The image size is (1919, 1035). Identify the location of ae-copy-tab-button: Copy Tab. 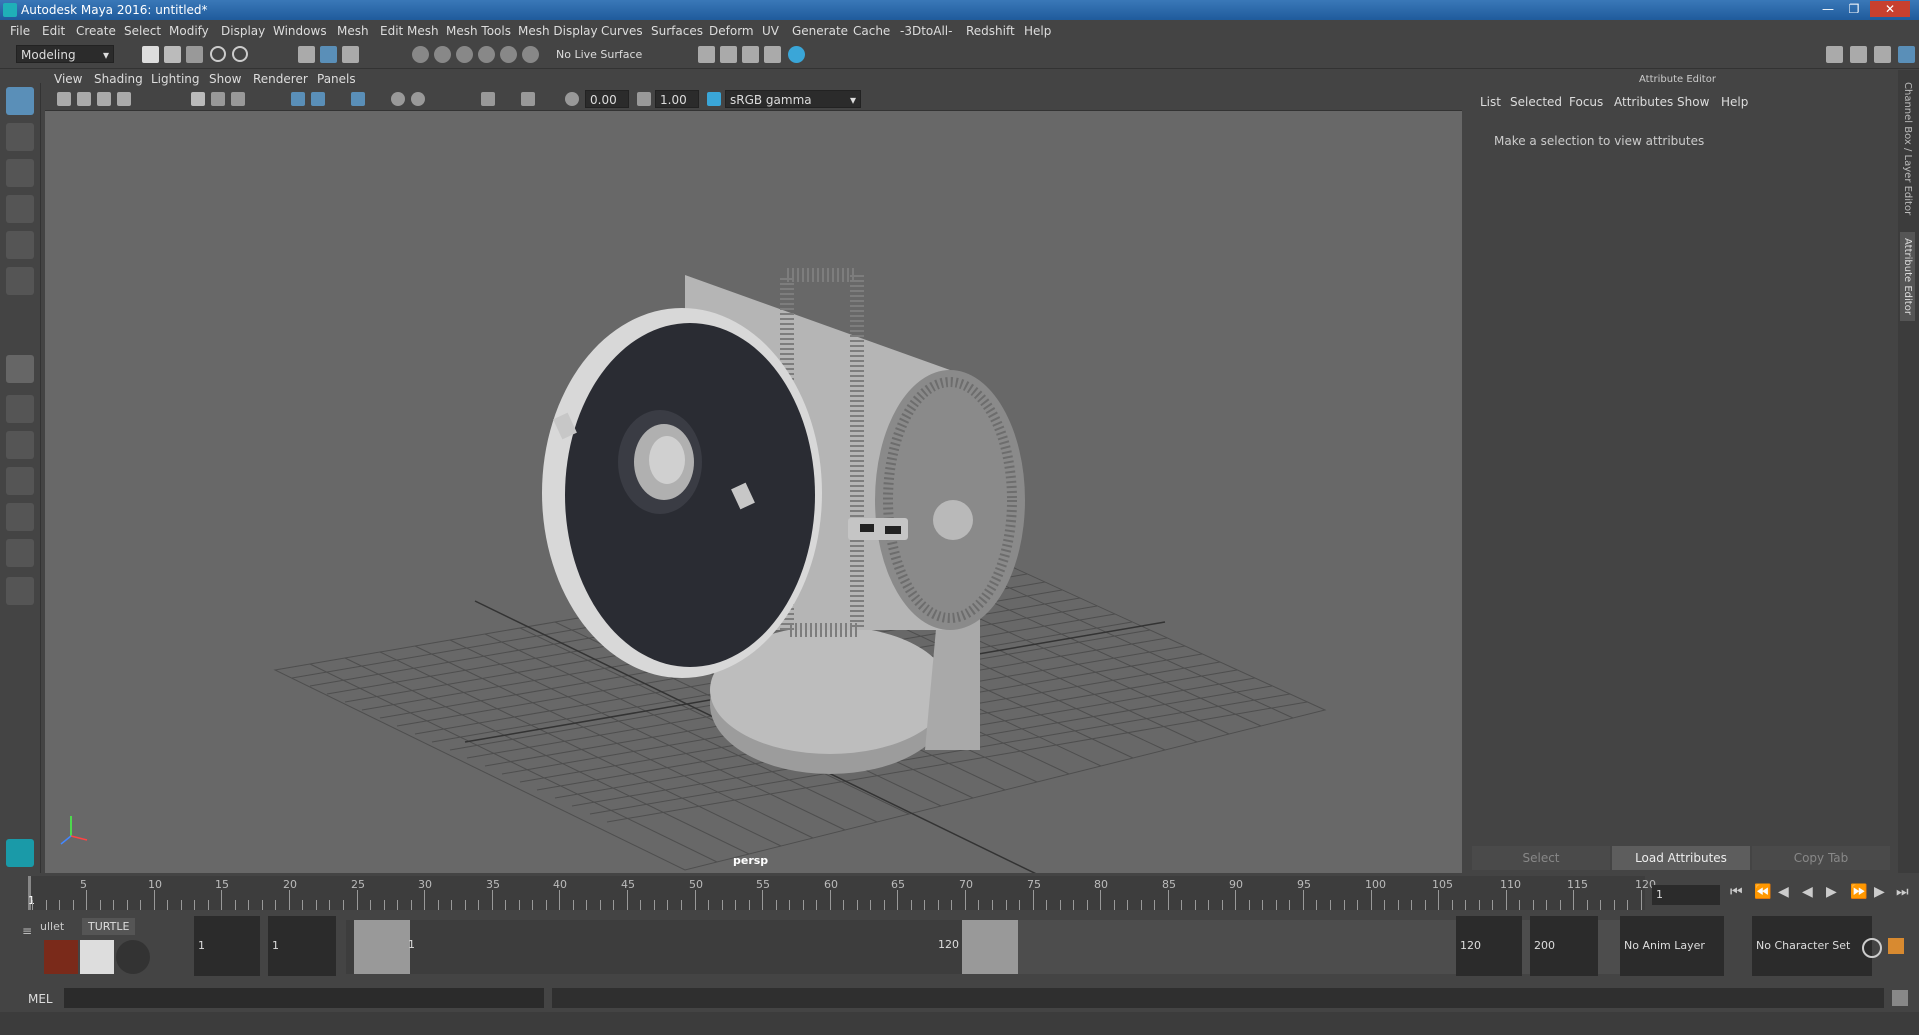
(1821, 858).